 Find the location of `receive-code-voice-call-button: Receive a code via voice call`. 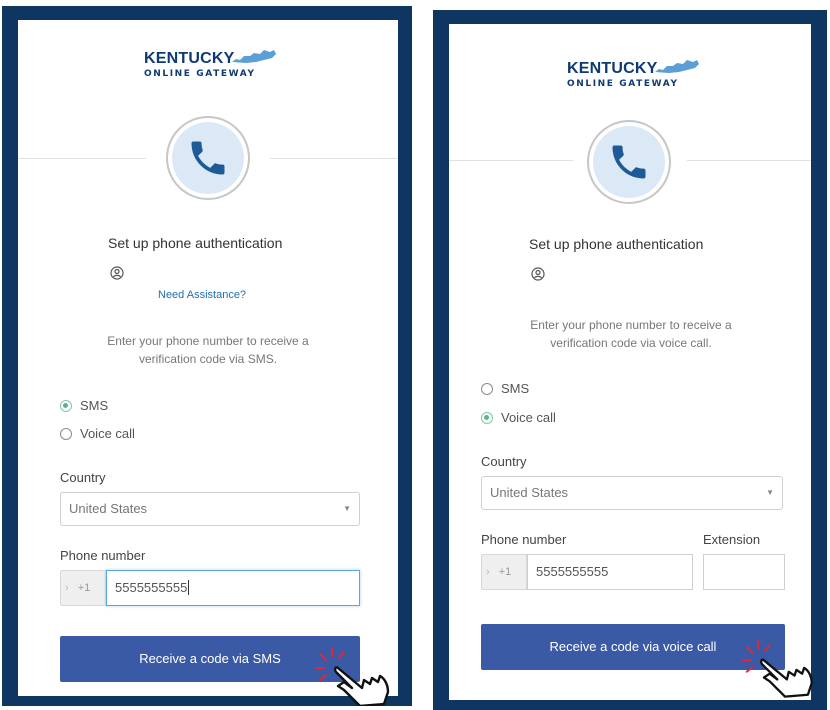

receive-code-voice-call-button: Receive a code via voice call is located at coordinates (633, 647).